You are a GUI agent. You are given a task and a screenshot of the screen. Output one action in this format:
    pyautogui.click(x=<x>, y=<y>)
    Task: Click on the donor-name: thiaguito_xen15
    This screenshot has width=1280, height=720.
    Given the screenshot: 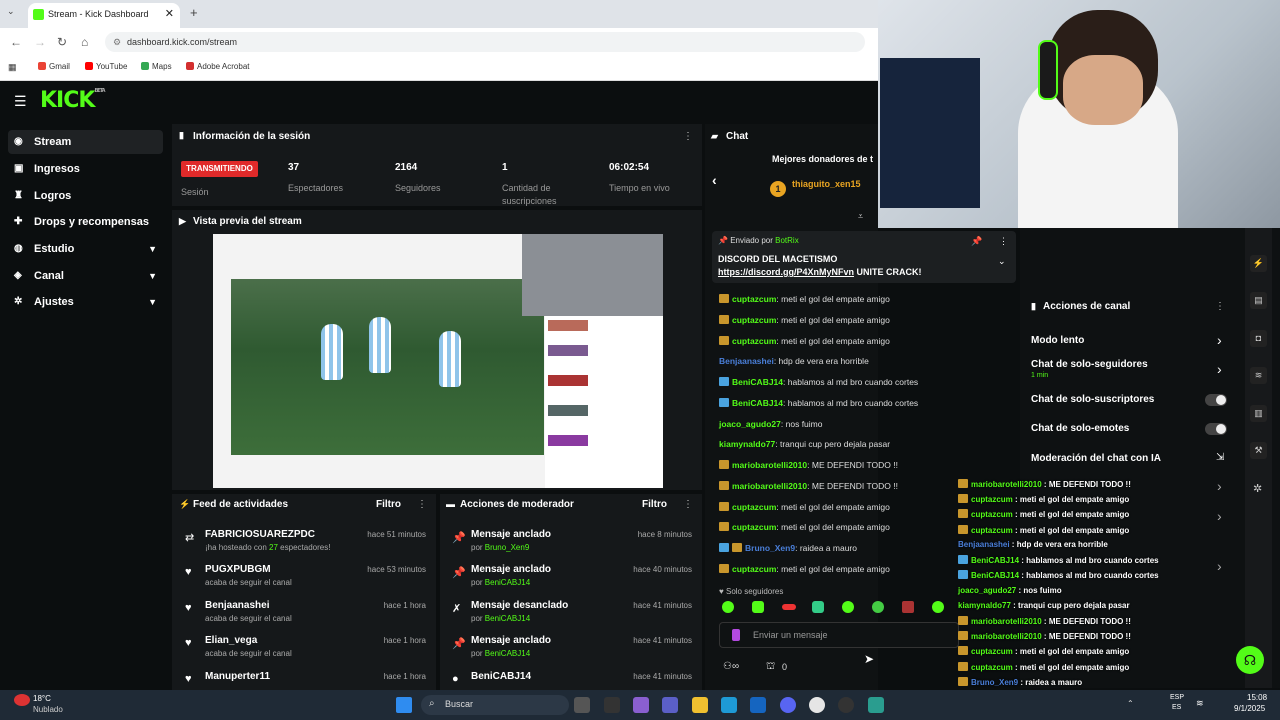 What is the action you would take?
    pyautogui.click(x=826, y=184)
    